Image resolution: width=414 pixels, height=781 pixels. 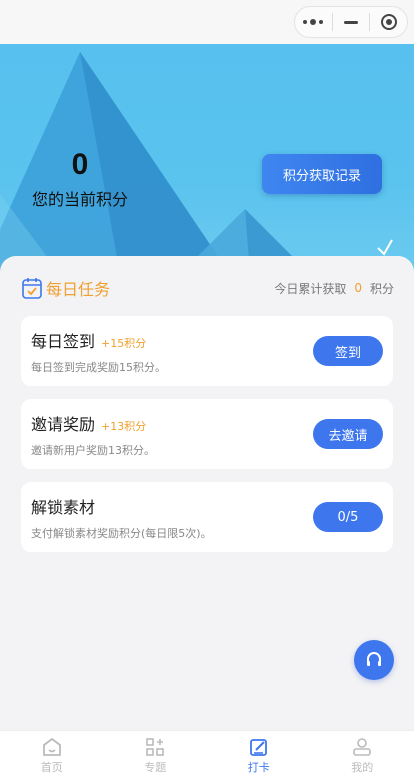 What do you see at coordinates (362, 747) in the screenshot?
I see `profile-icon` at bounding box center [362, 747].